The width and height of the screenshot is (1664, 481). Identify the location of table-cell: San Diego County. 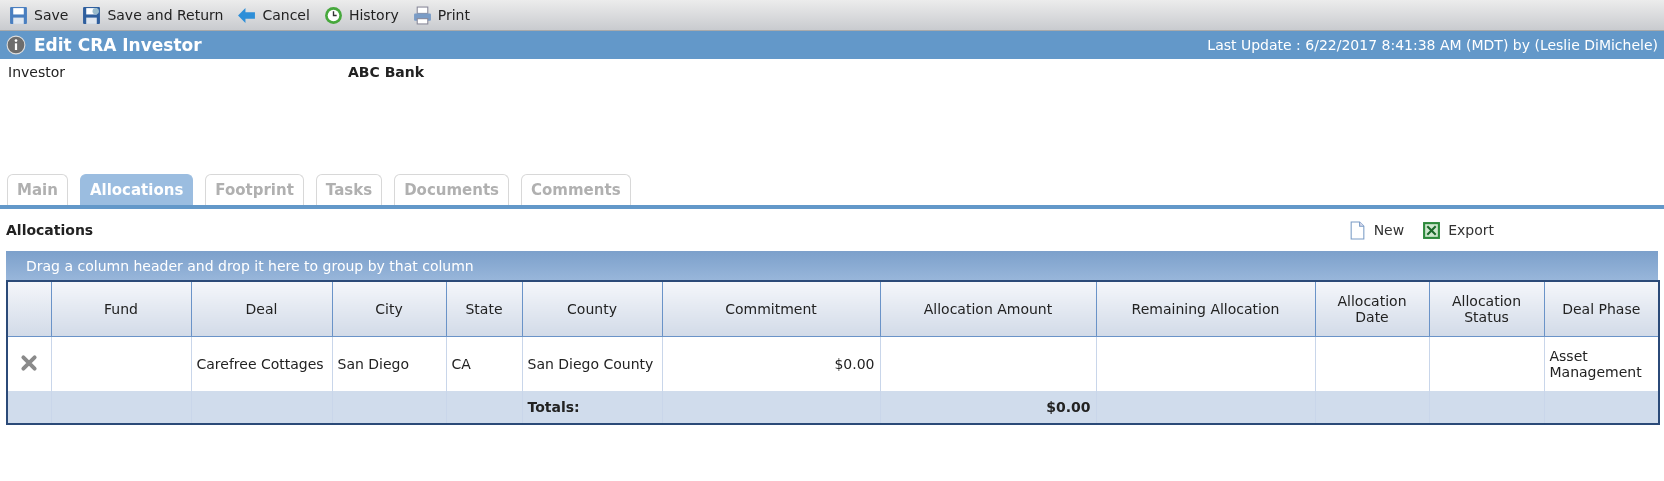
(592, 363).